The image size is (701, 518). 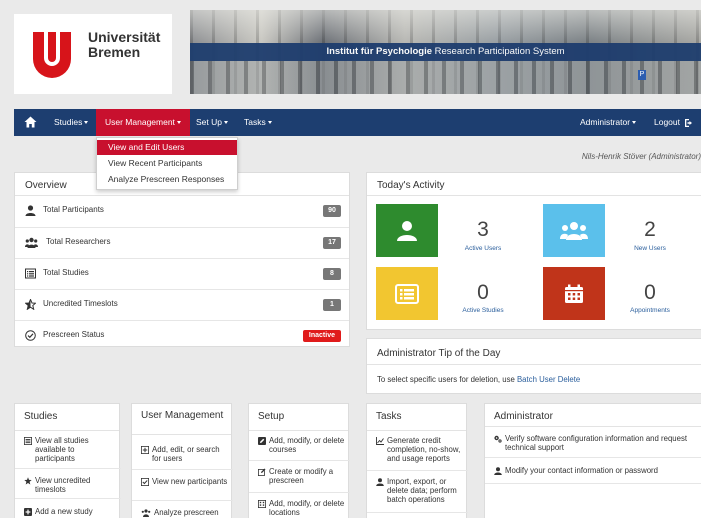 I want to click on calendar-icon, so click(x=574, y=293).